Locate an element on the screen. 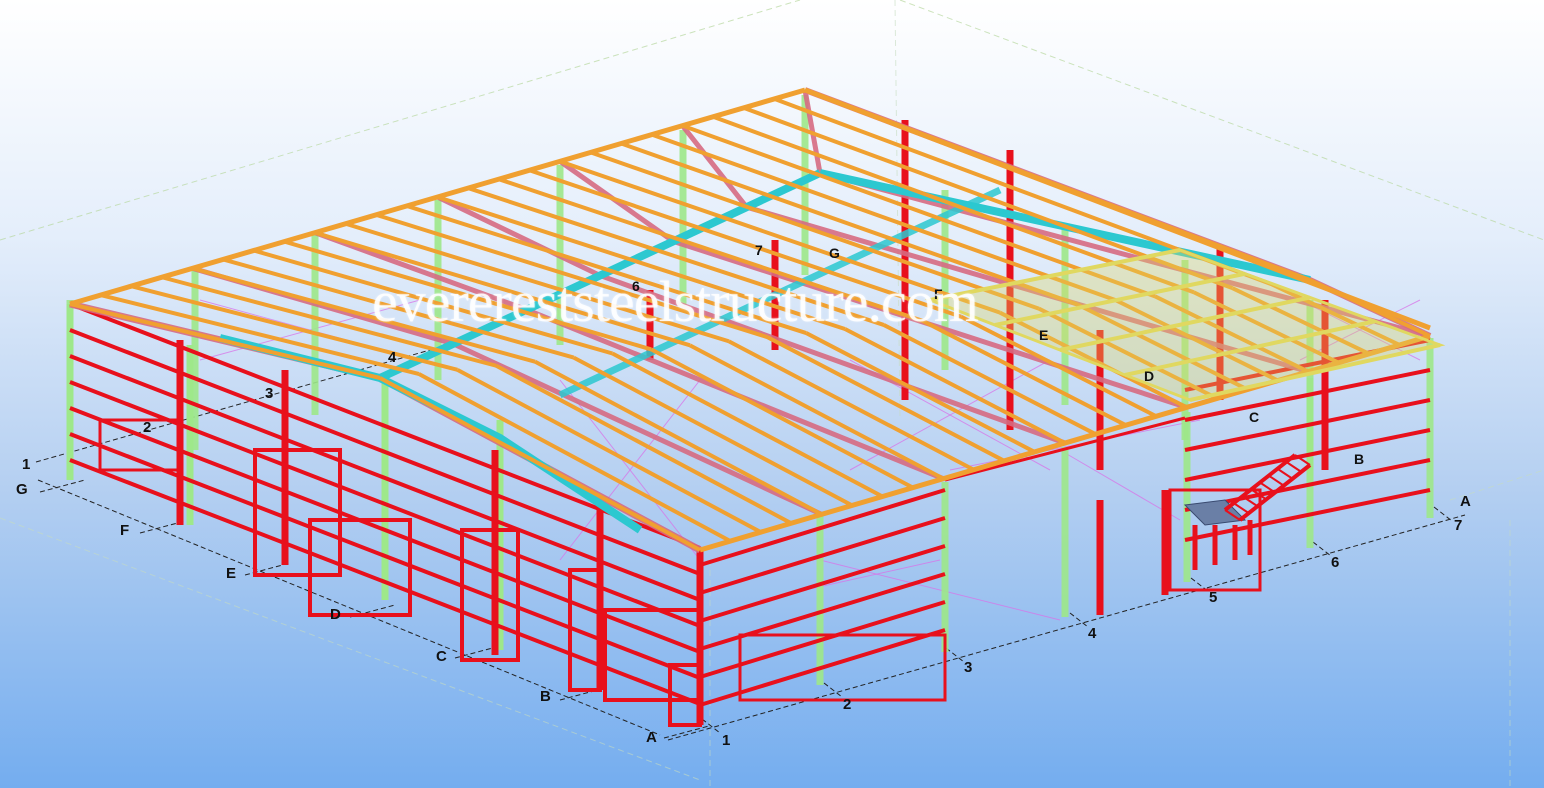  grid-label-left-d: D is located at coordinates (335, 614).